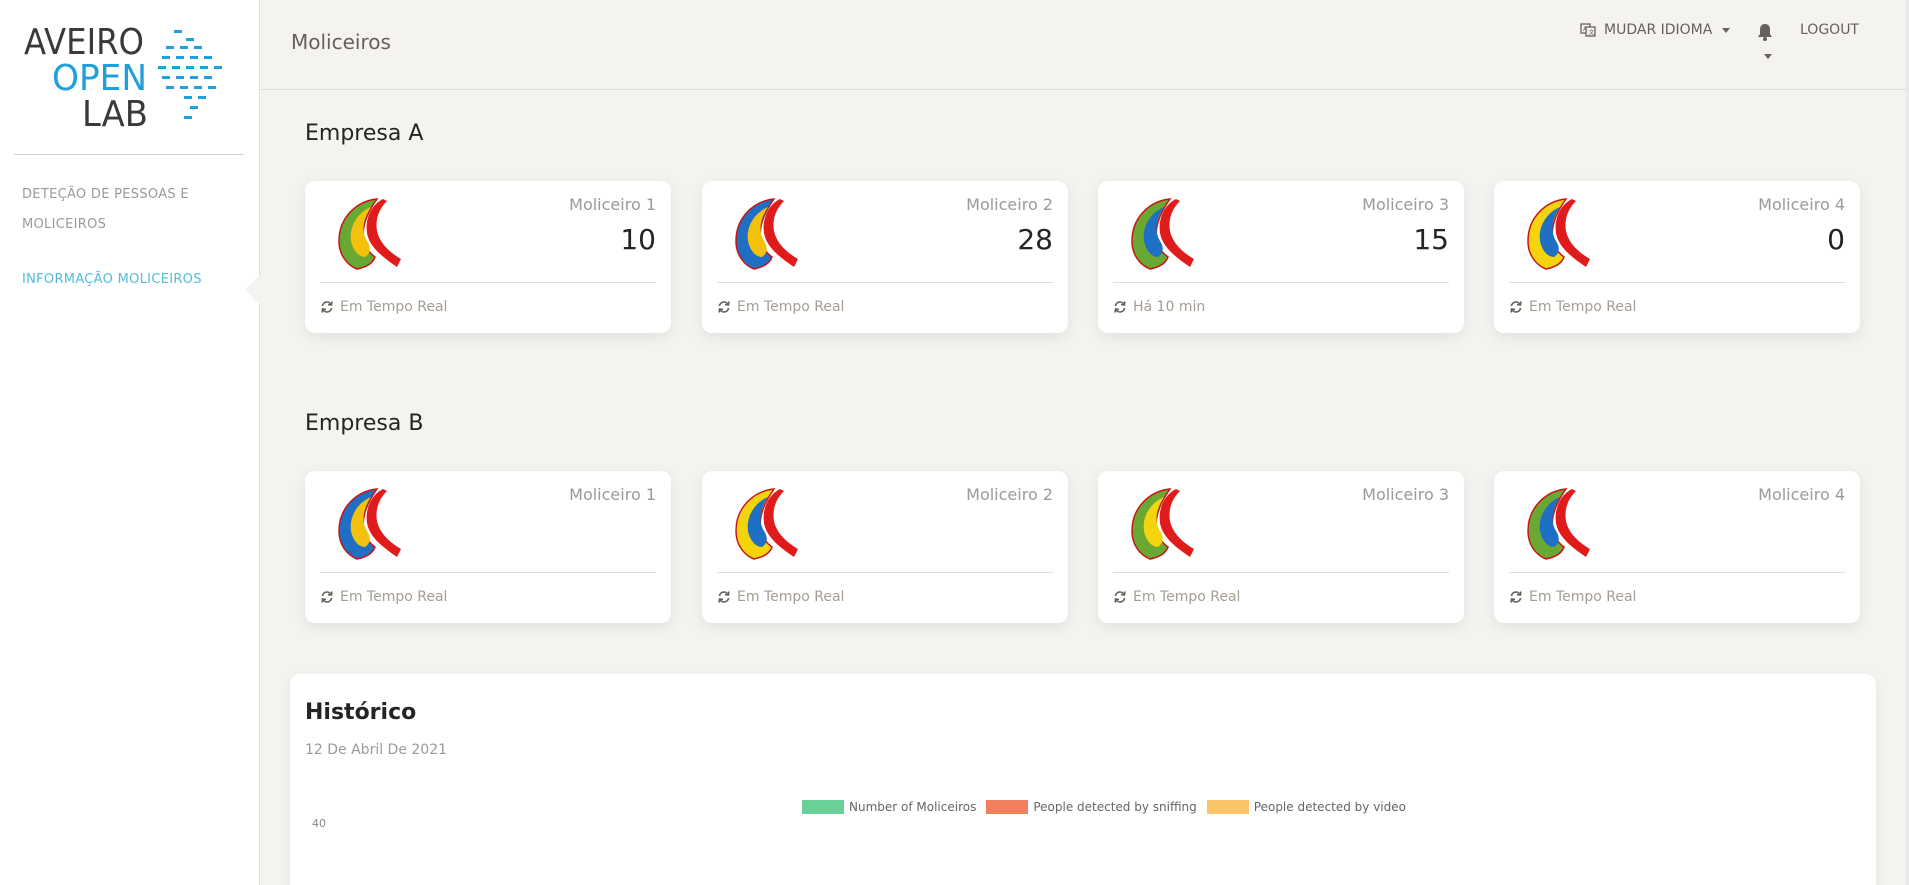  What do you see at coordinates (1765, 32) in the screenshot?
I see `bell-icon` at bounding box center [1765, 32].